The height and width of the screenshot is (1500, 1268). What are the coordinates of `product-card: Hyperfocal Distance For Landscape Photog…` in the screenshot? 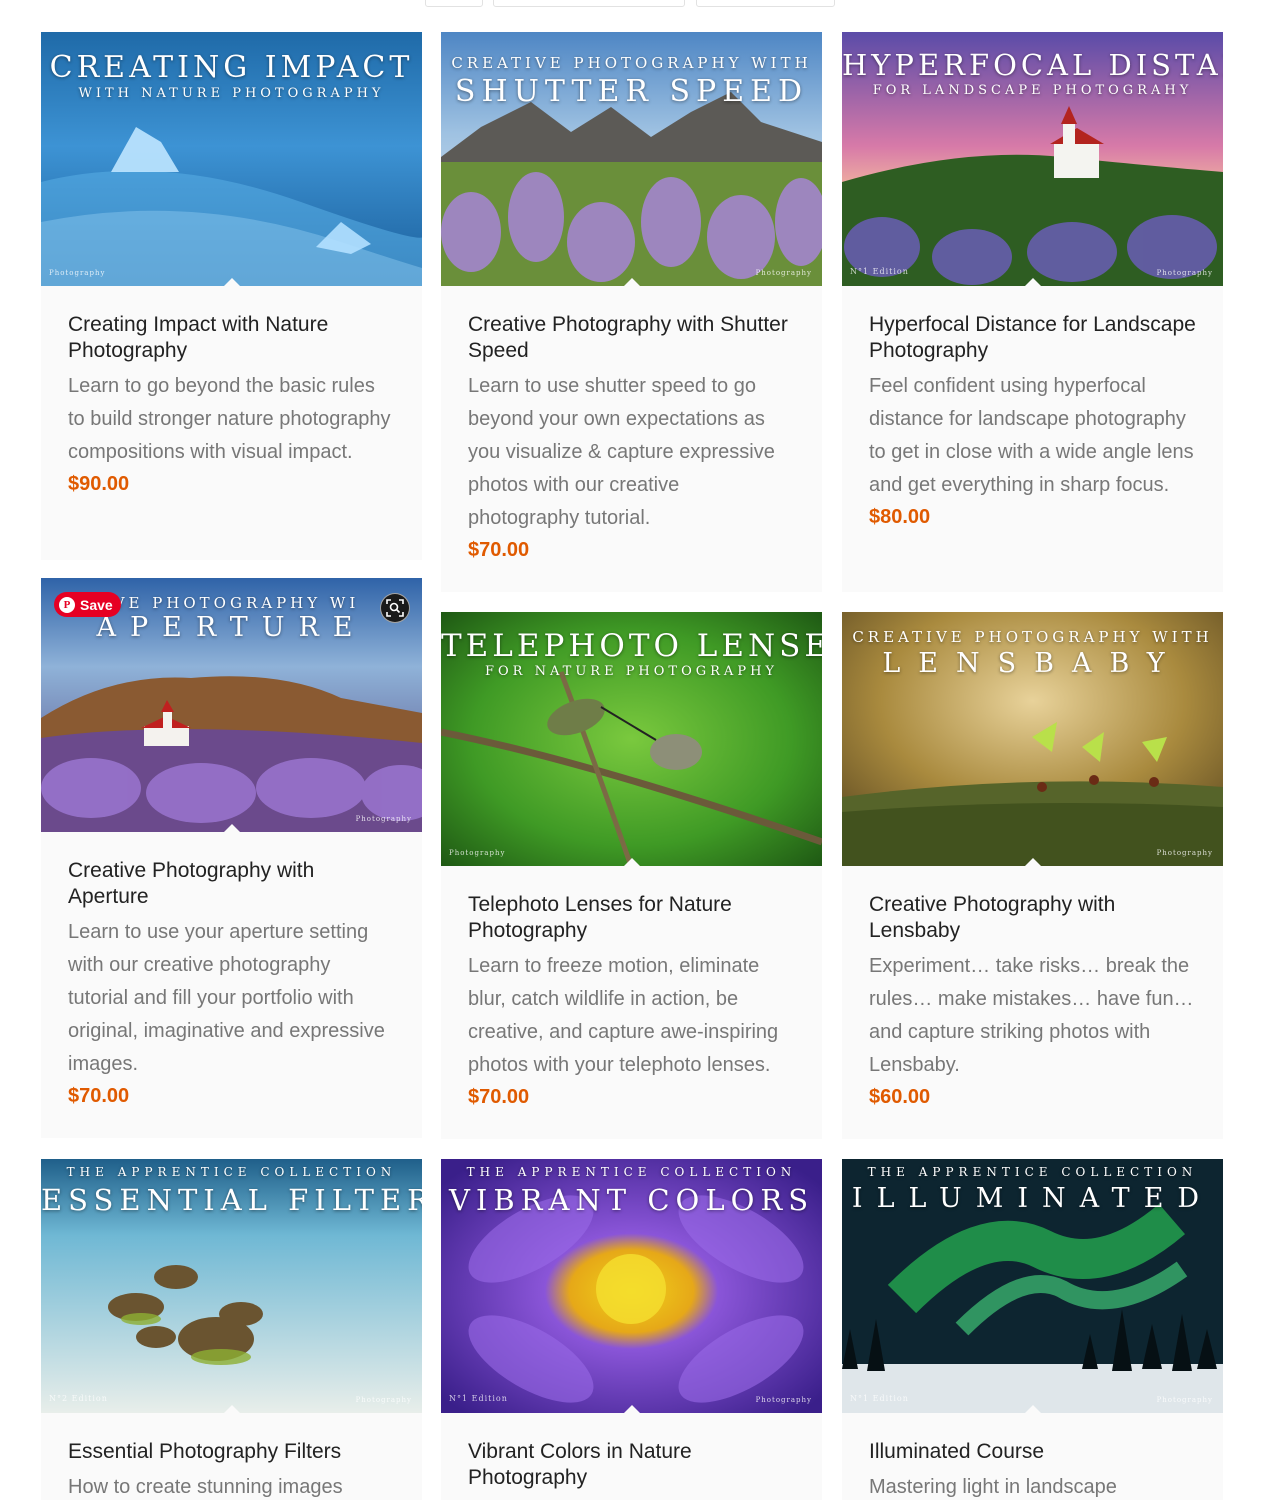 It's located at (1032, 312).